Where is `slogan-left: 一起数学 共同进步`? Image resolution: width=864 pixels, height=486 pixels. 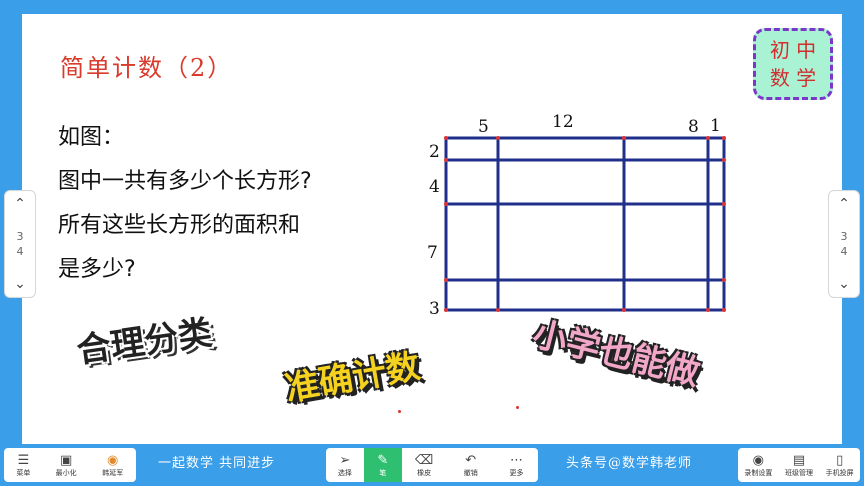
slogan-left: 一起数学 共同进步 is located at coordinates (217, 463).